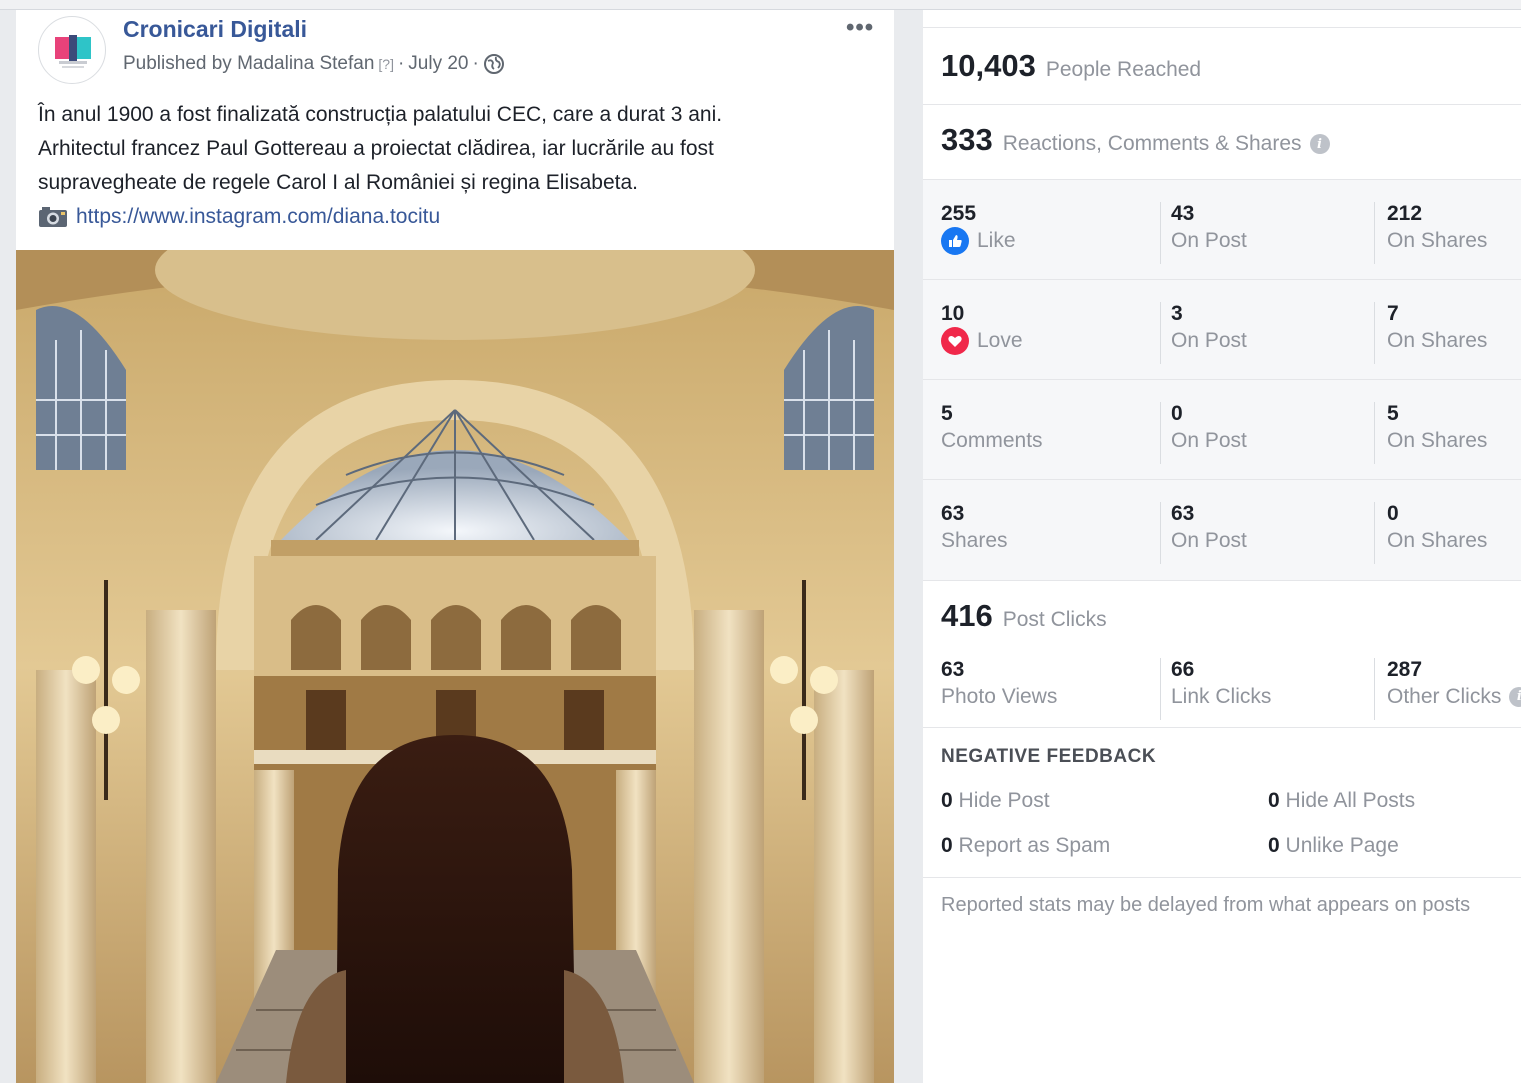  I want to click on comments-on-post: 0 On Post, so click(1203, 433).